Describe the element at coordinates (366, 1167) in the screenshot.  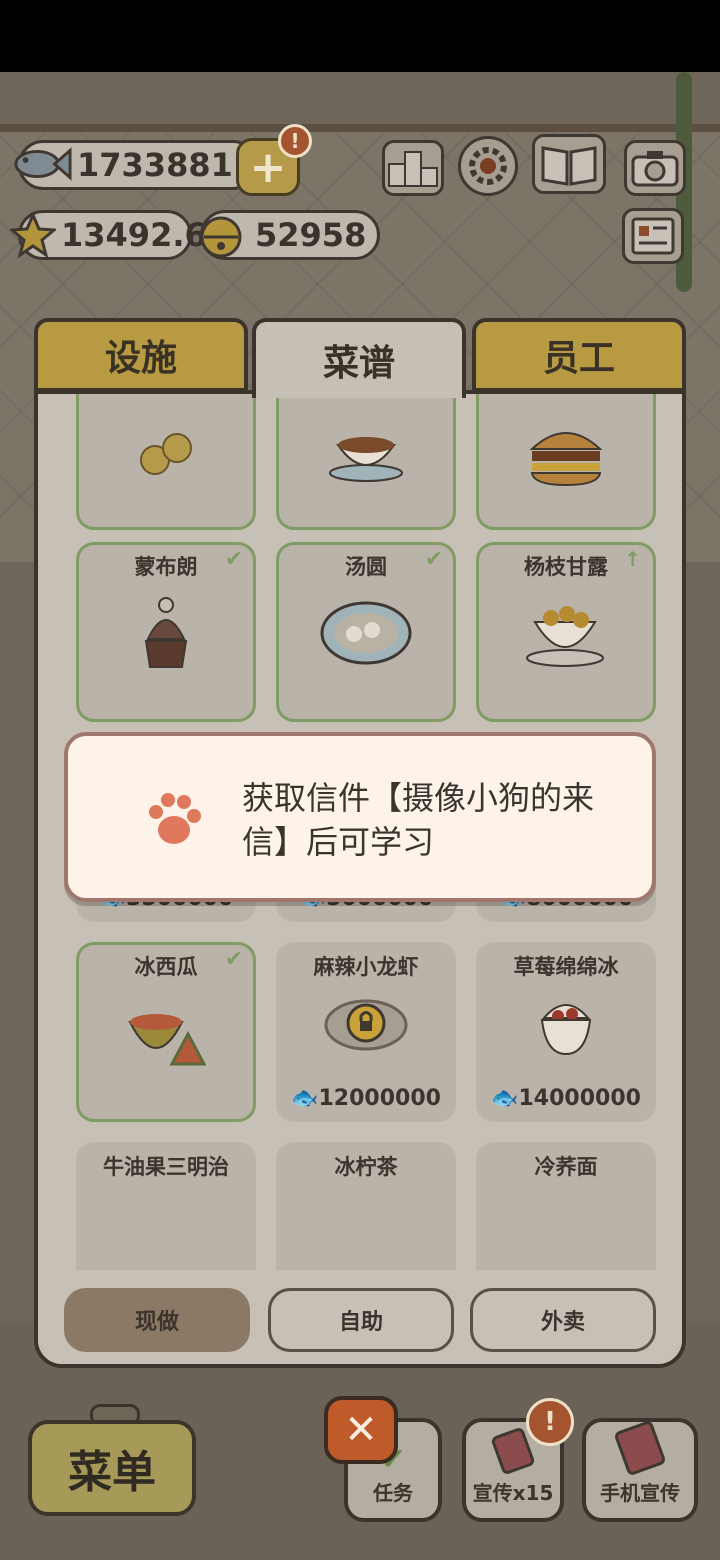
I see `recipe-name: 冰柠茶` at that location.